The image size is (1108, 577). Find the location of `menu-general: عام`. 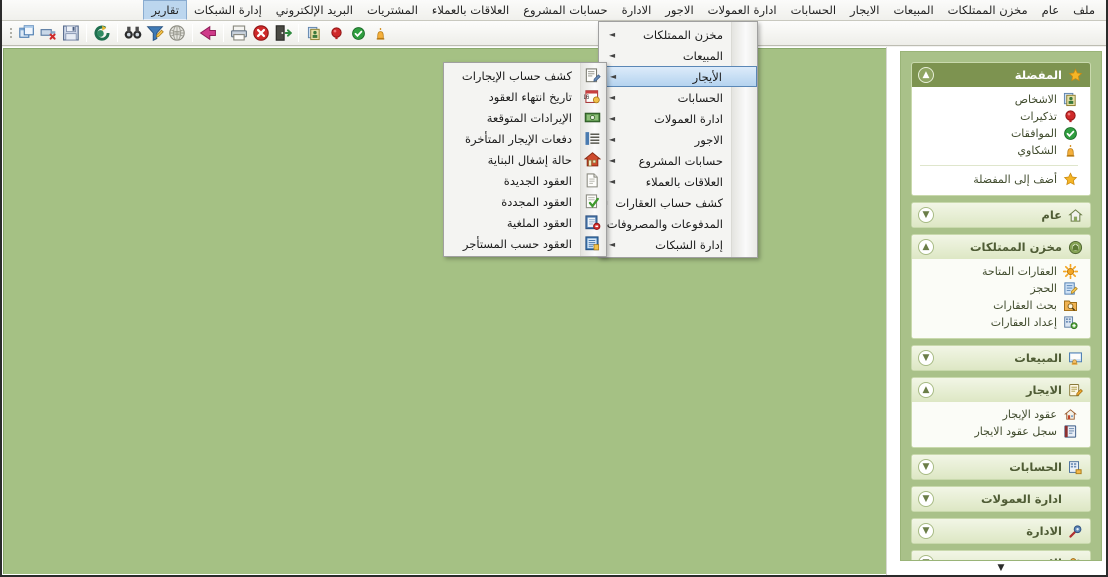

menu-general: عام is located at coordinates (1051, 10).